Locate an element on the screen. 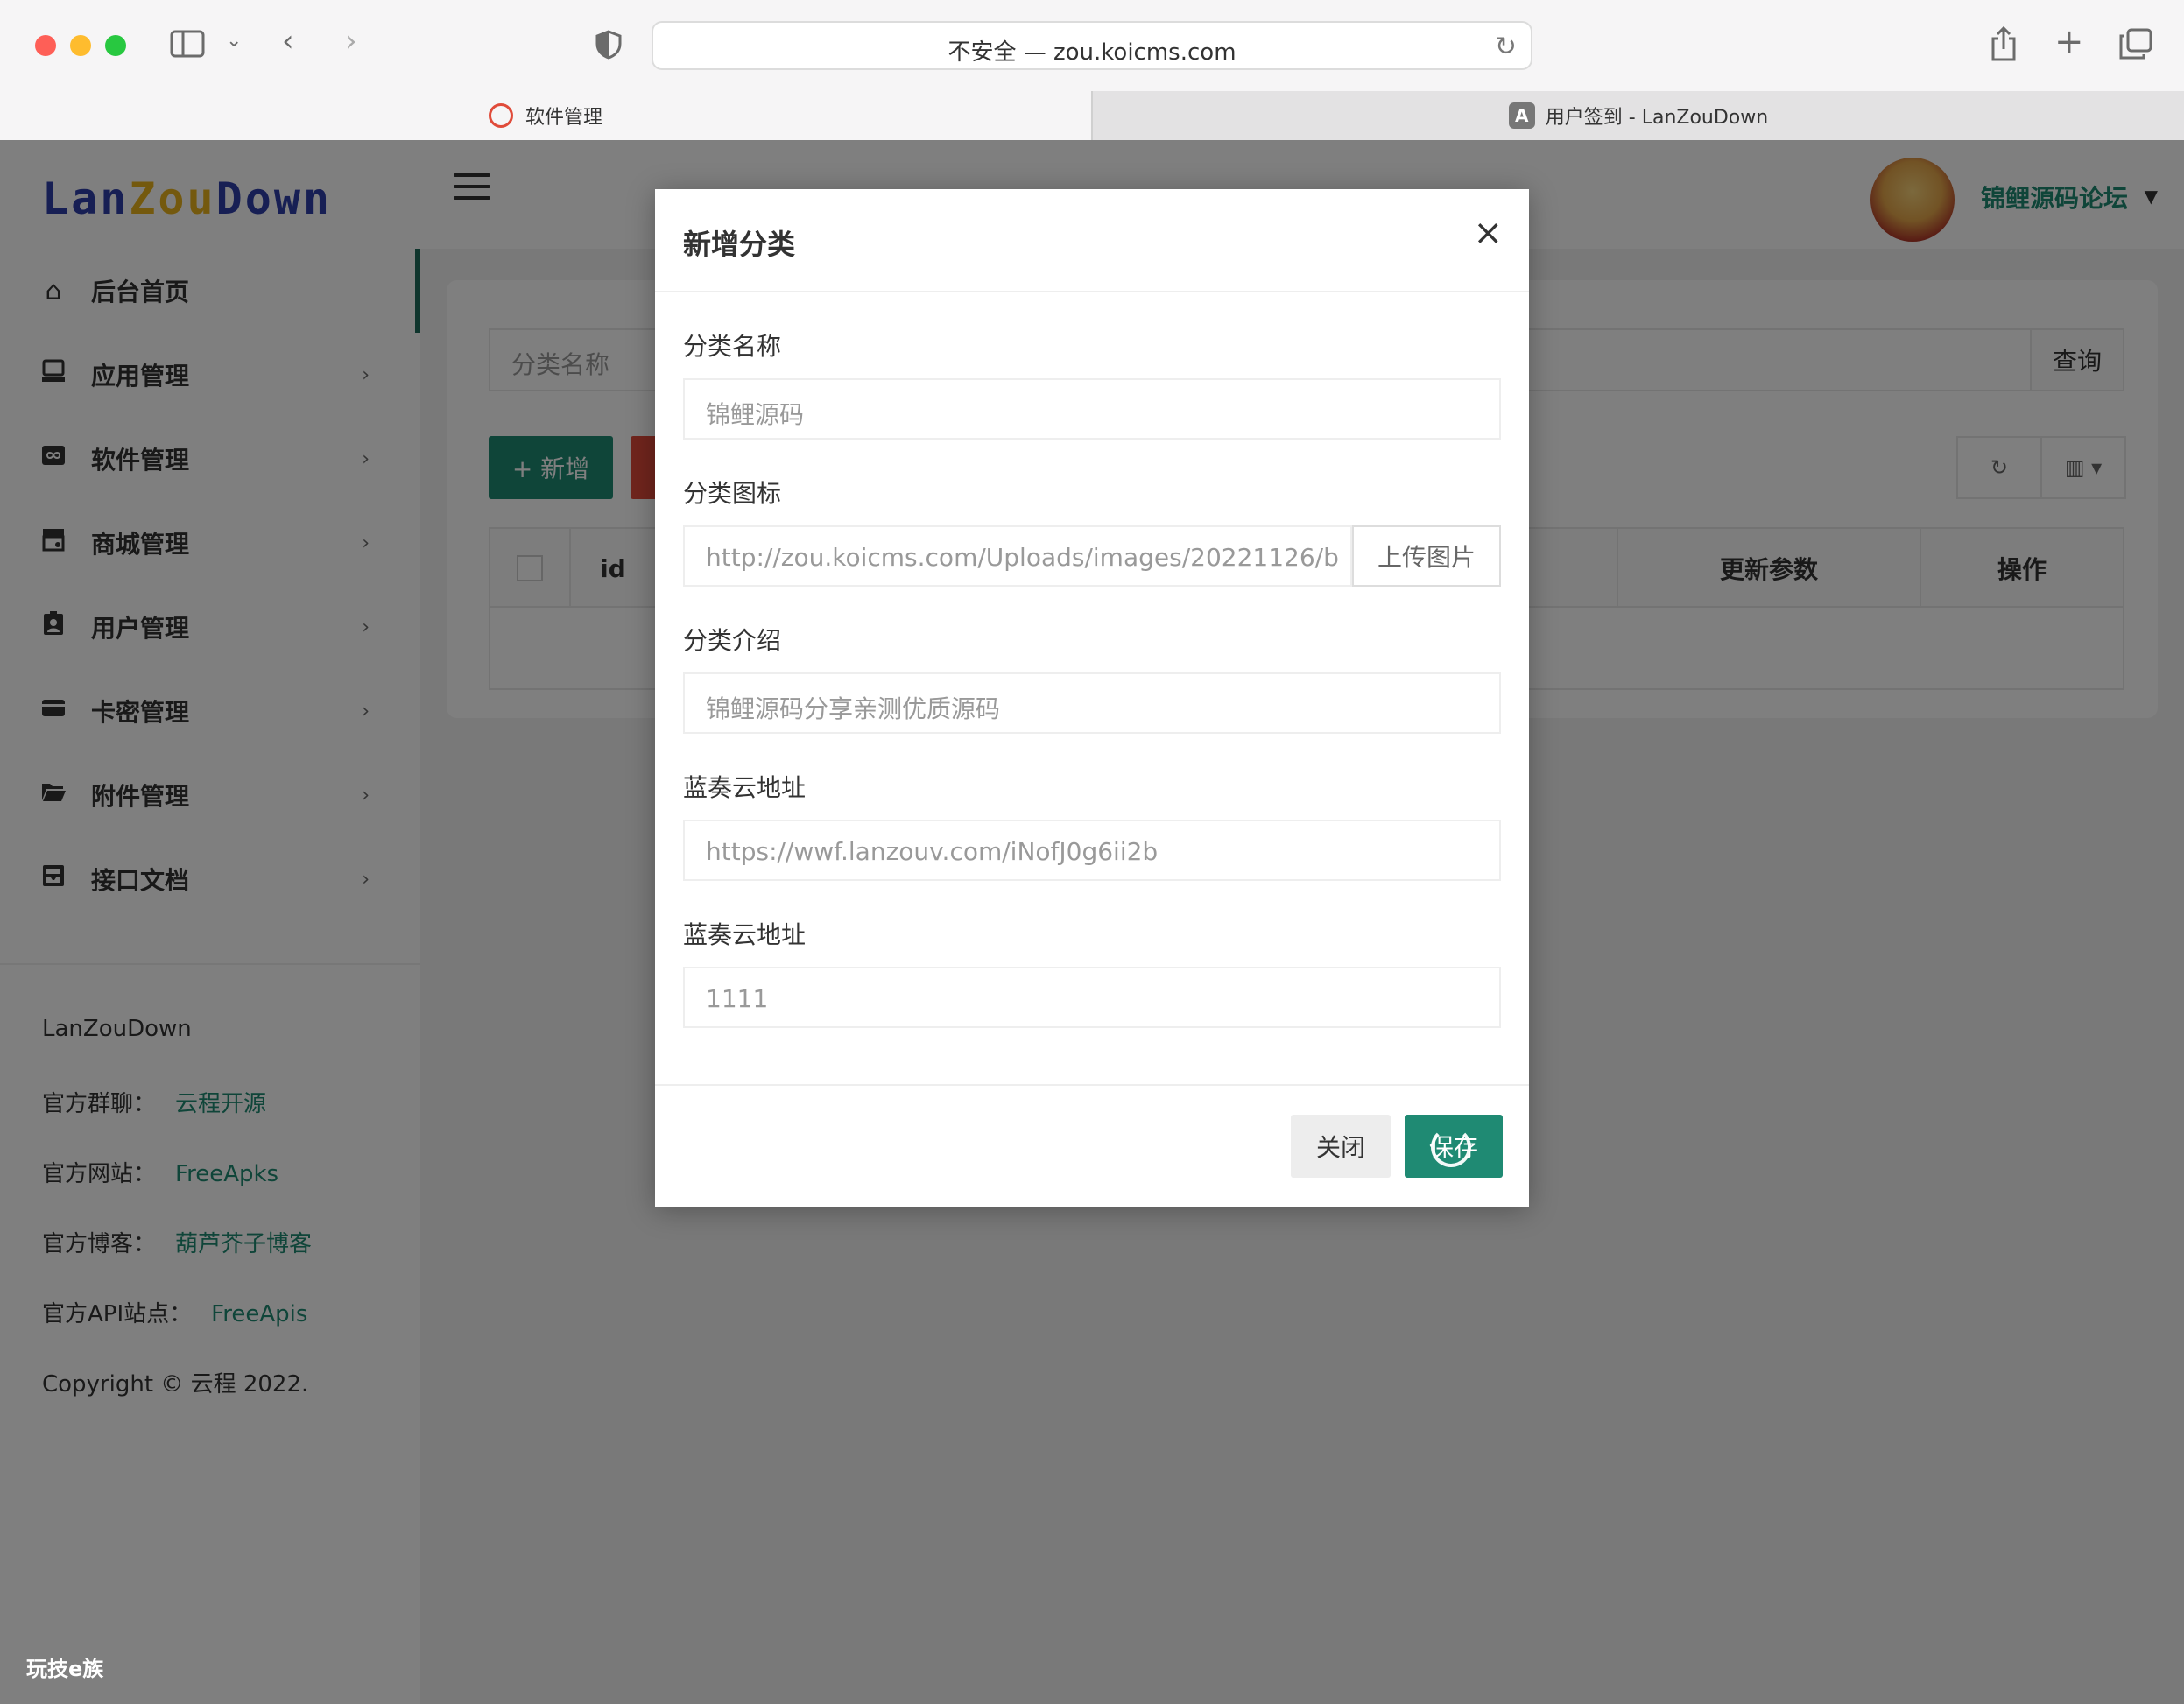 This screenshot has height=1704, width=2184. close-icon: × is located at coordinates (1488, 232).